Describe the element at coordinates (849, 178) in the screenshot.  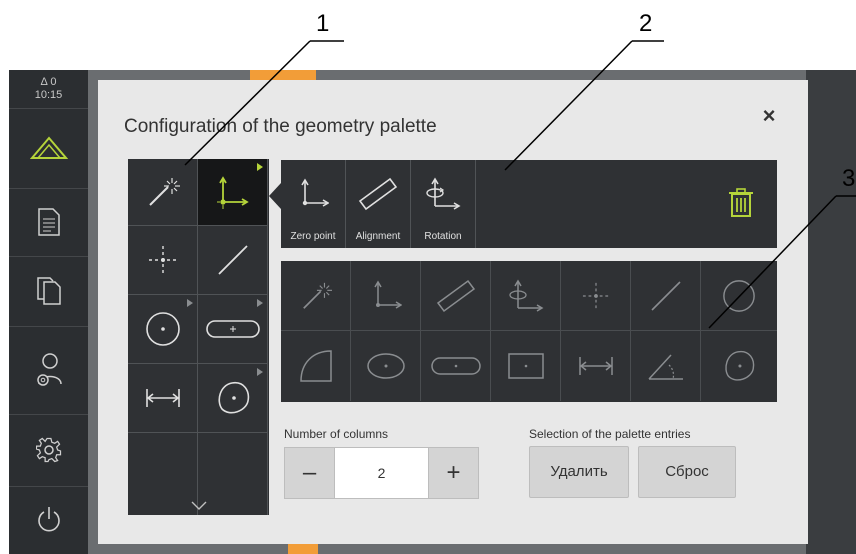
I see `callout-number: 3` at that location.